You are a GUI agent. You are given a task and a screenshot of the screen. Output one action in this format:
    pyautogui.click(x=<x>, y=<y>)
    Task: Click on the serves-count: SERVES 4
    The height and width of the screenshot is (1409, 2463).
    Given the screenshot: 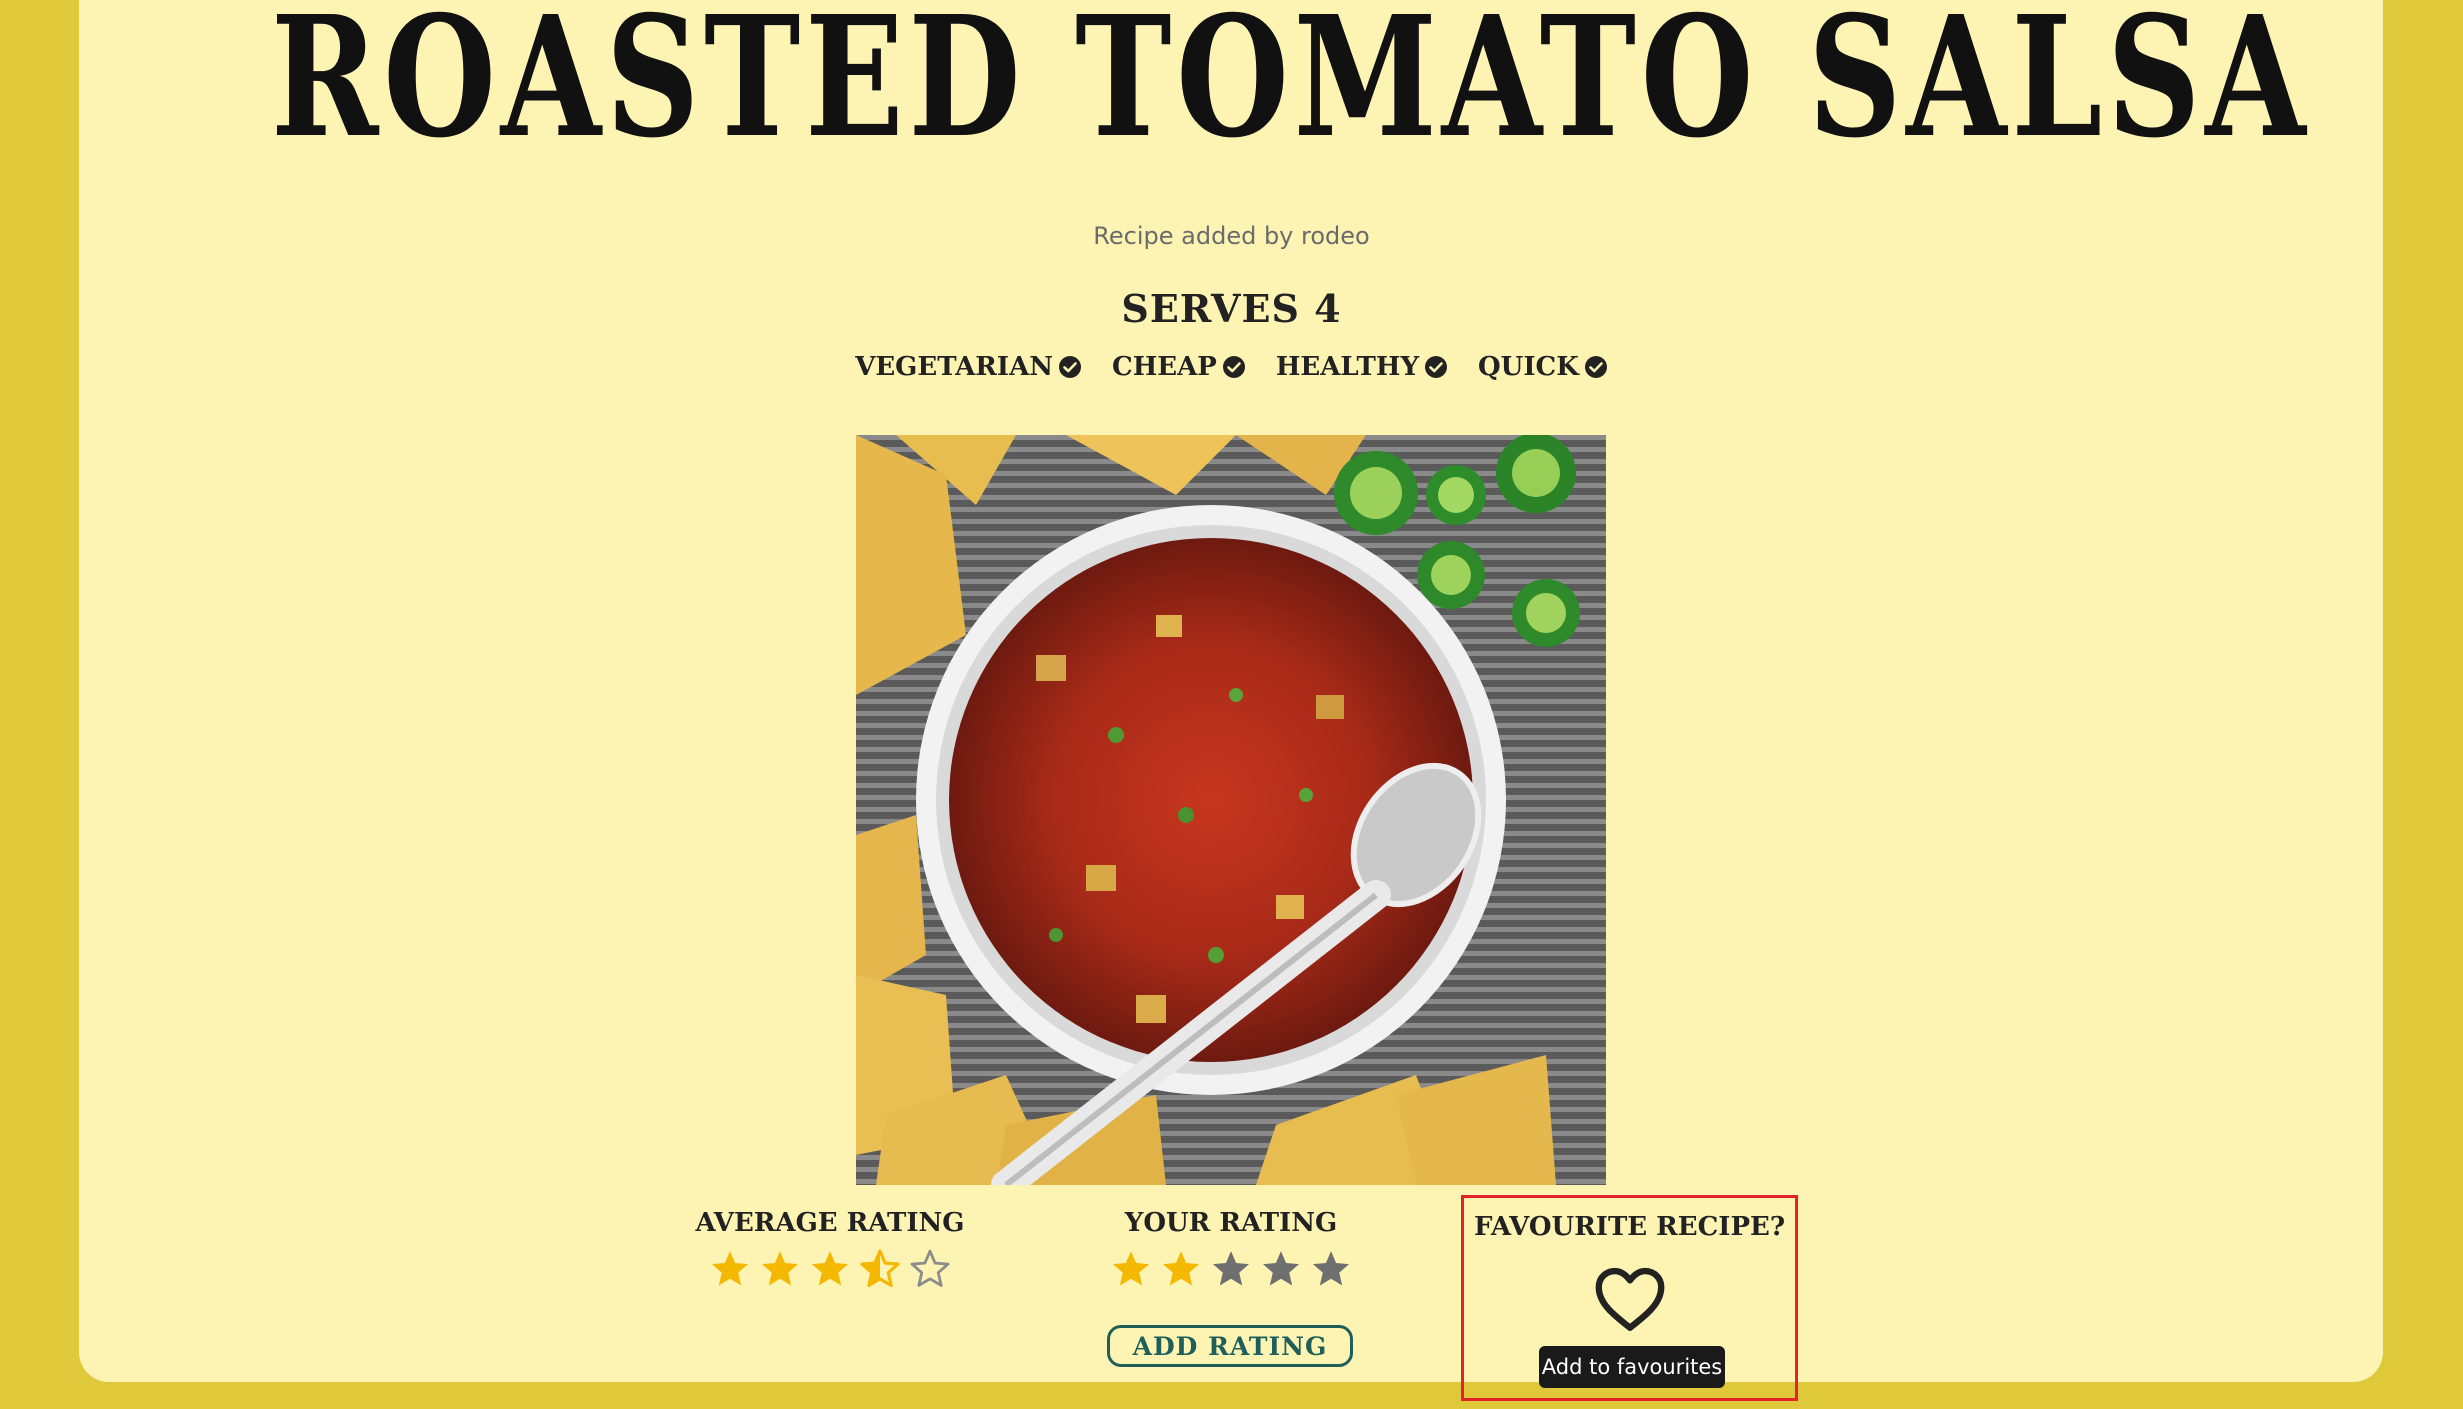 What is the action you would take?
    pyautogui.click(x=1231, y=308)
    